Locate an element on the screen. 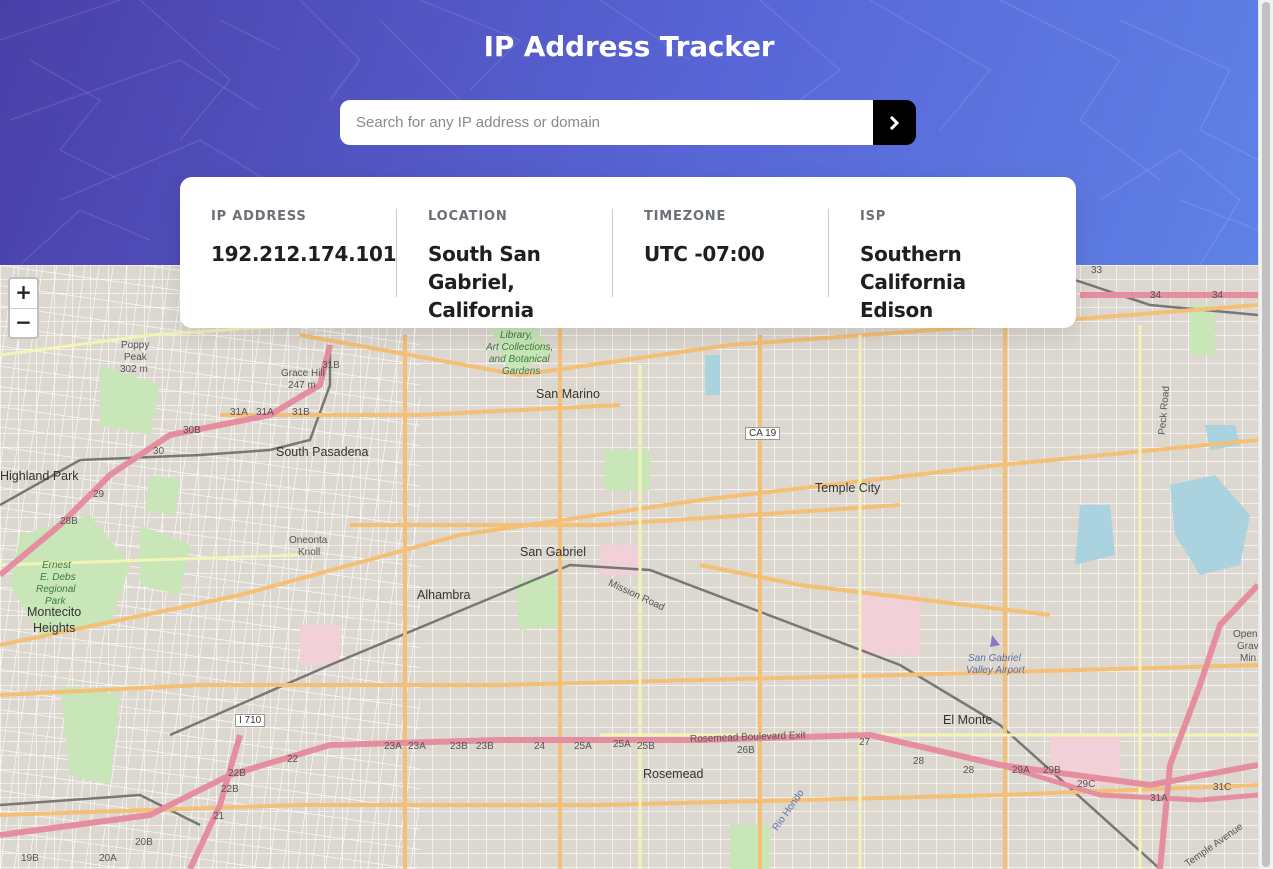  map-label-temple-city: Temple City is located at coordinates (848, 488).